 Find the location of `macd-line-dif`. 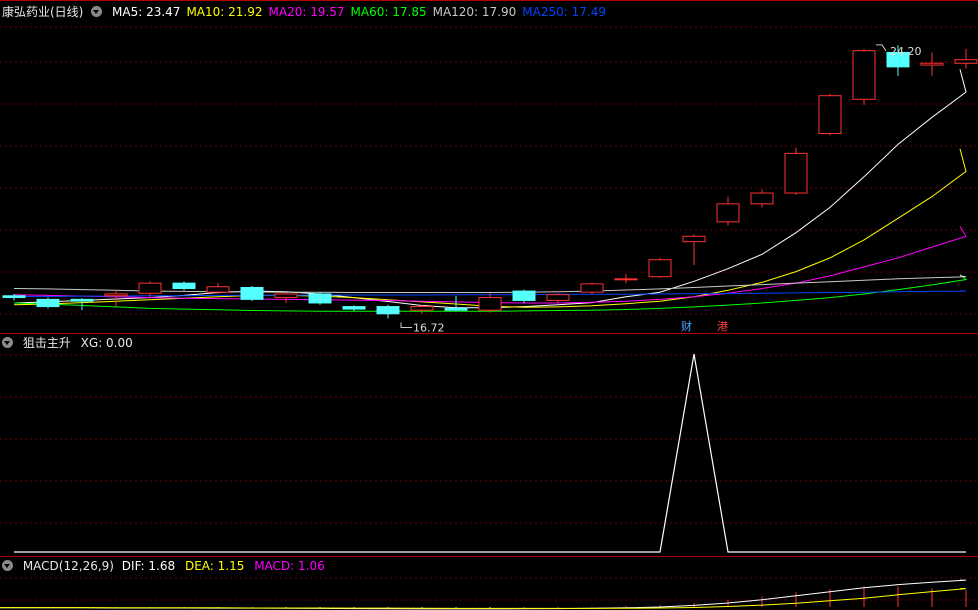

macd-line-dif is located at coordinates (483, 594).